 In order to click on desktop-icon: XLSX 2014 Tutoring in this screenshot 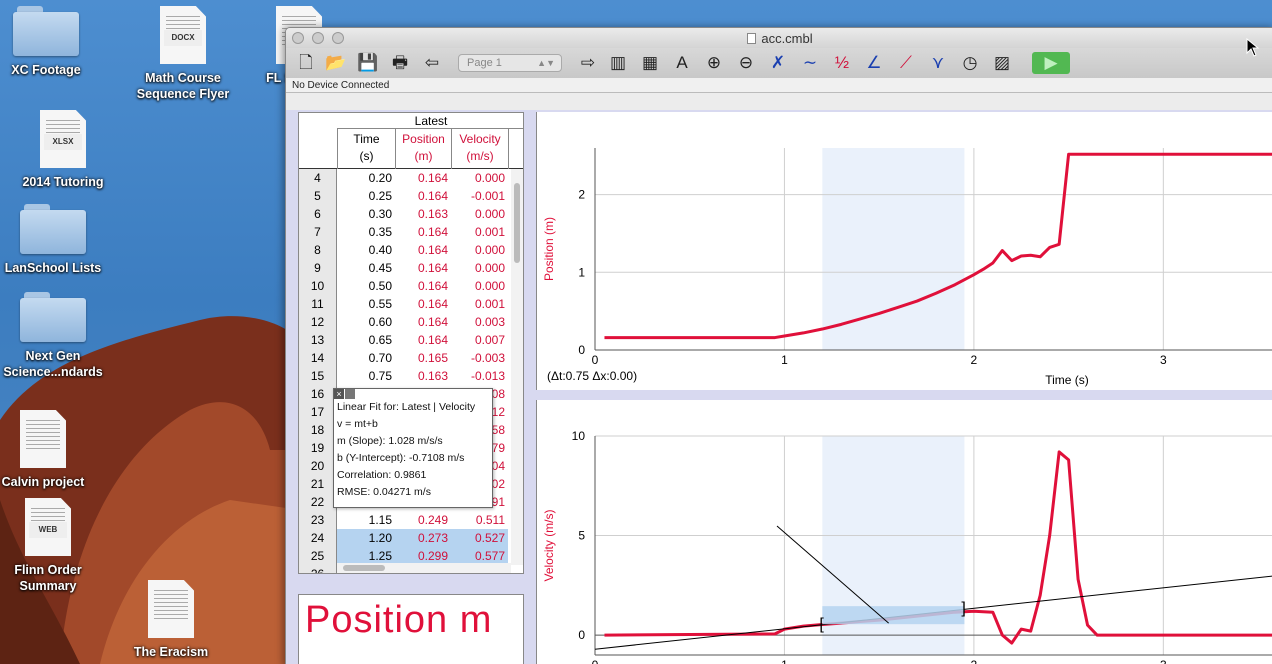, I will do `click(63, 150)`.